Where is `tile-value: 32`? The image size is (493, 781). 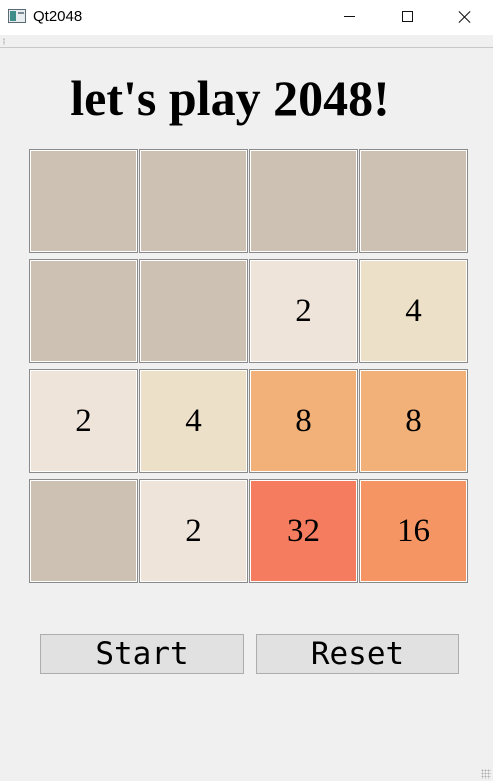 tile-value: 32 is located at coordinates (303, 530).